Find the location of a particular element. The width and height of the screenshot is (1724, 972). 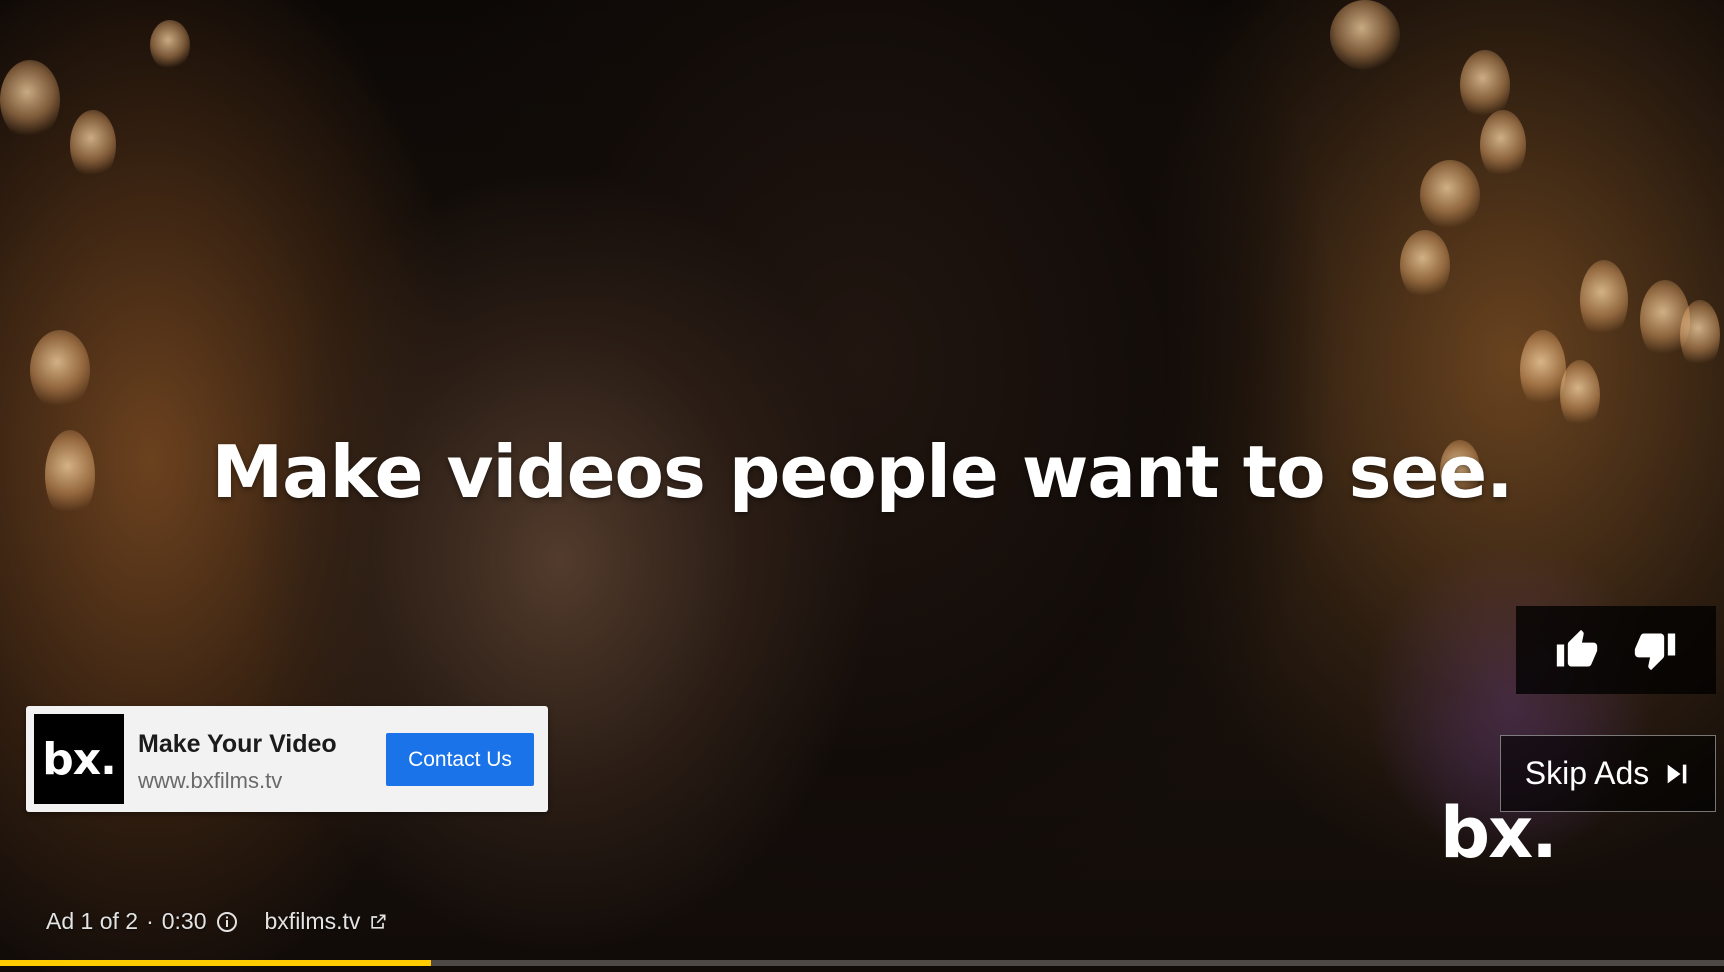

external-link-icon is located at coordinates (378, 922).